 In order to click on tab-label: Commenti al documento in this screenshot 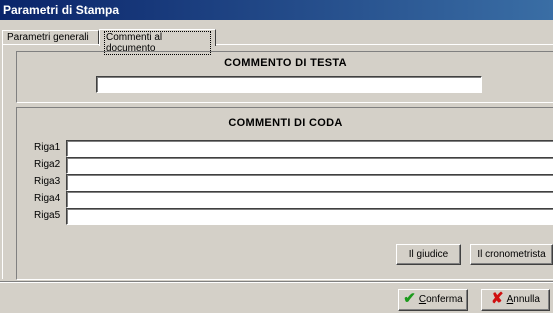, I will do `click(157, 43)`.